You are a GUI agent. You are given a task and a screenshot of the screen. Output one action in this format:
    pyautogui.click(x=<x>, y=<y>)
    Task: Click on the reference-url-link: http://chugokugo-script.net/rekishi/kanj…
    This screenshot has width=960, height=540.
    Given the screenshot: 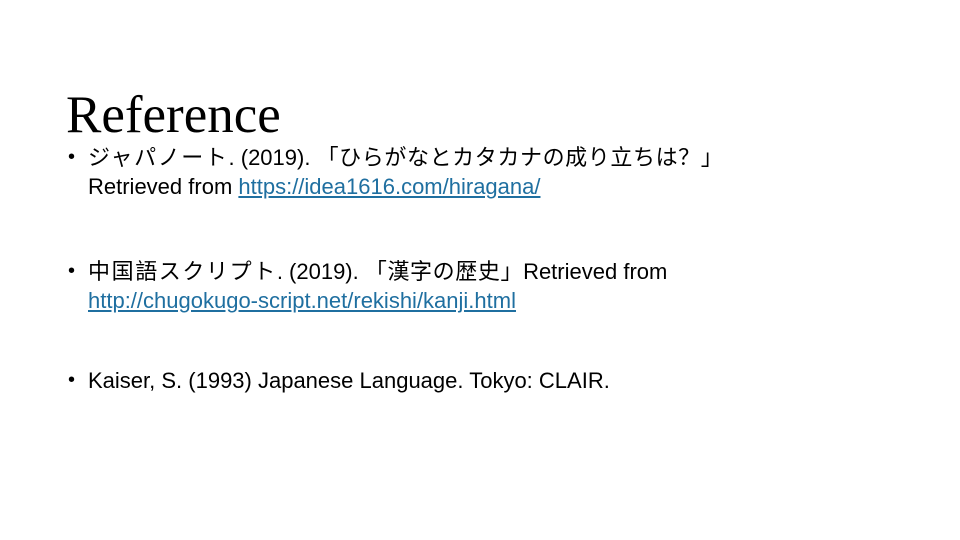 What is the action you would take?
    pyautogui.click(x=302, y=300)
    